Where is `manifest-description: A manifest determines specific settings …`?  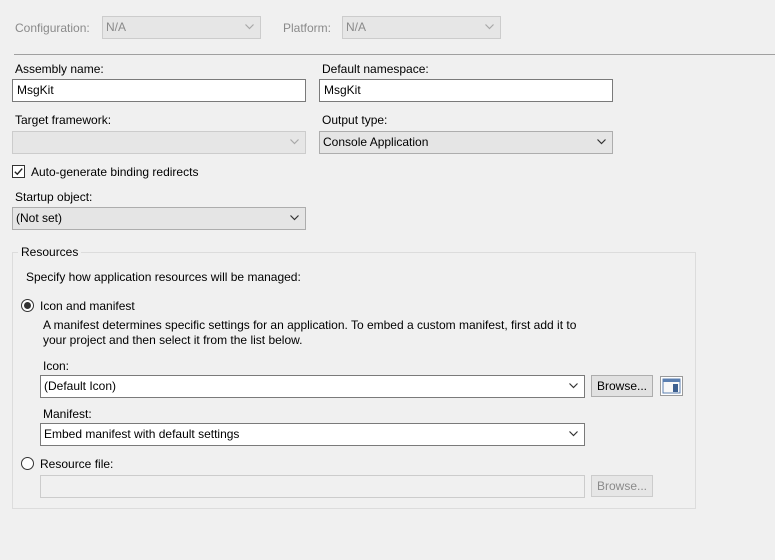
manifest-description: A manifest determines specific settings … is located at coordinates (310, 332).